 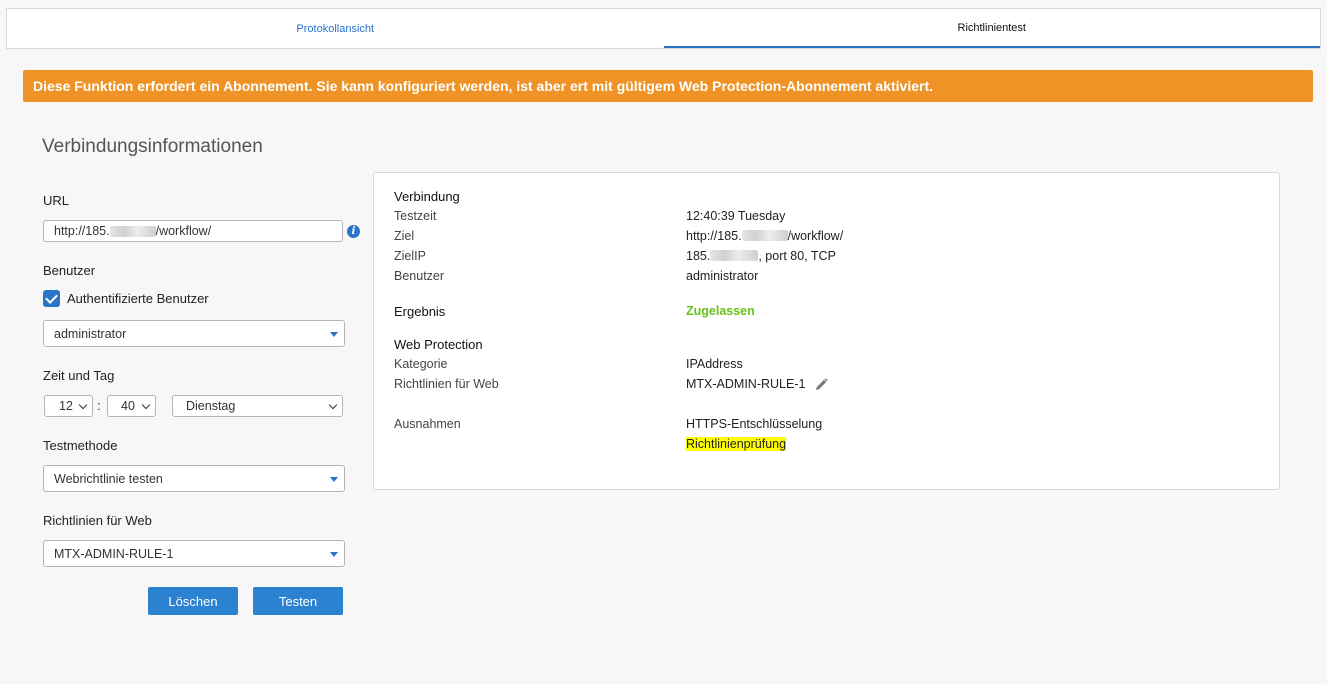 I want to click on user-label: Benutzer, so click(x=69, y=270).